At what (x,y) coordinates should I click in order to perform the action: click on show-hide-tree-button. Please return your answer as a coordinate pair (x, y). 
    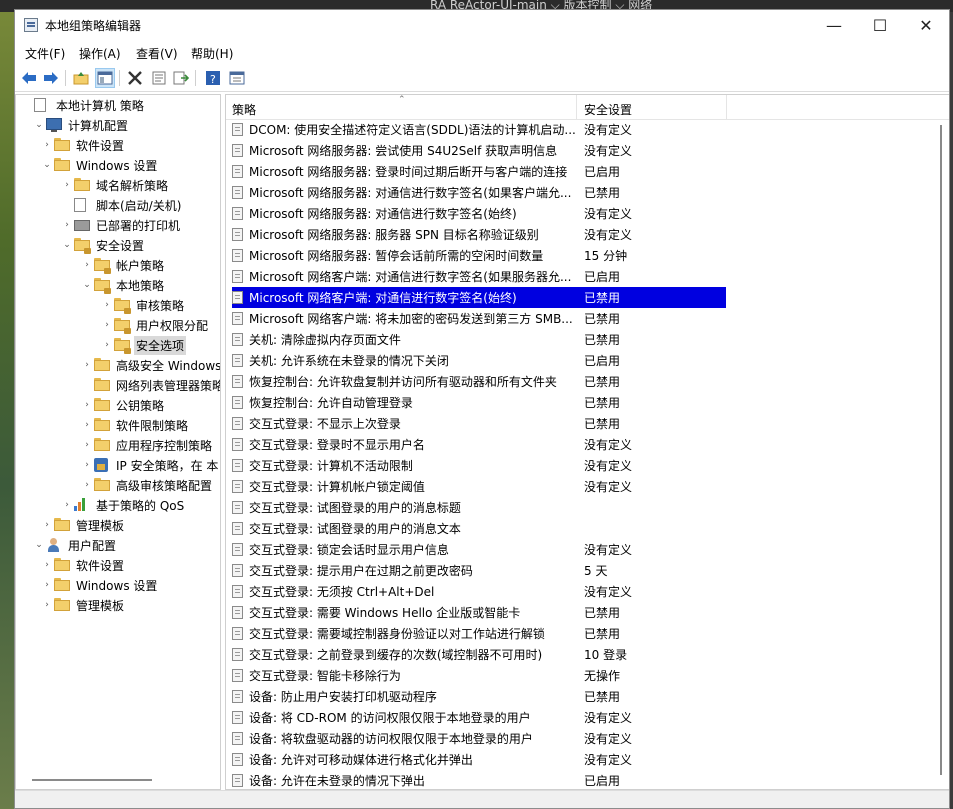
    Looking at the image, I should click on (105, 78).